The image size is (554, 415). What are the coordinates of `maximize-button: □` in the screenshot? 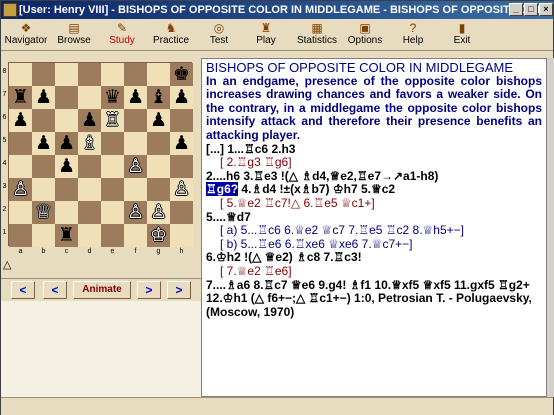 It's located at (531, 9).